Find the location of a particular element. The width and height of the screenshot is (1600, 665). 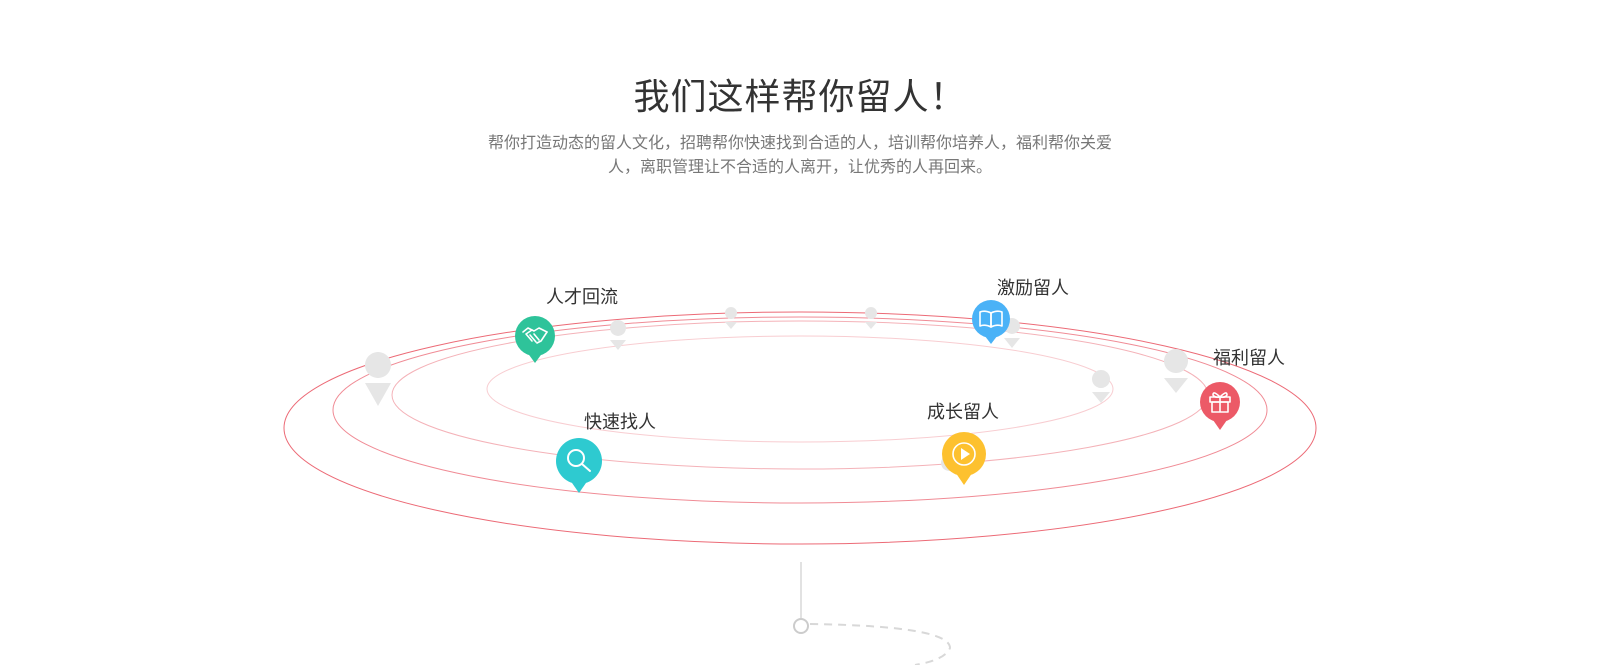

connector-dashed-path is located at coordinates (880, 644).